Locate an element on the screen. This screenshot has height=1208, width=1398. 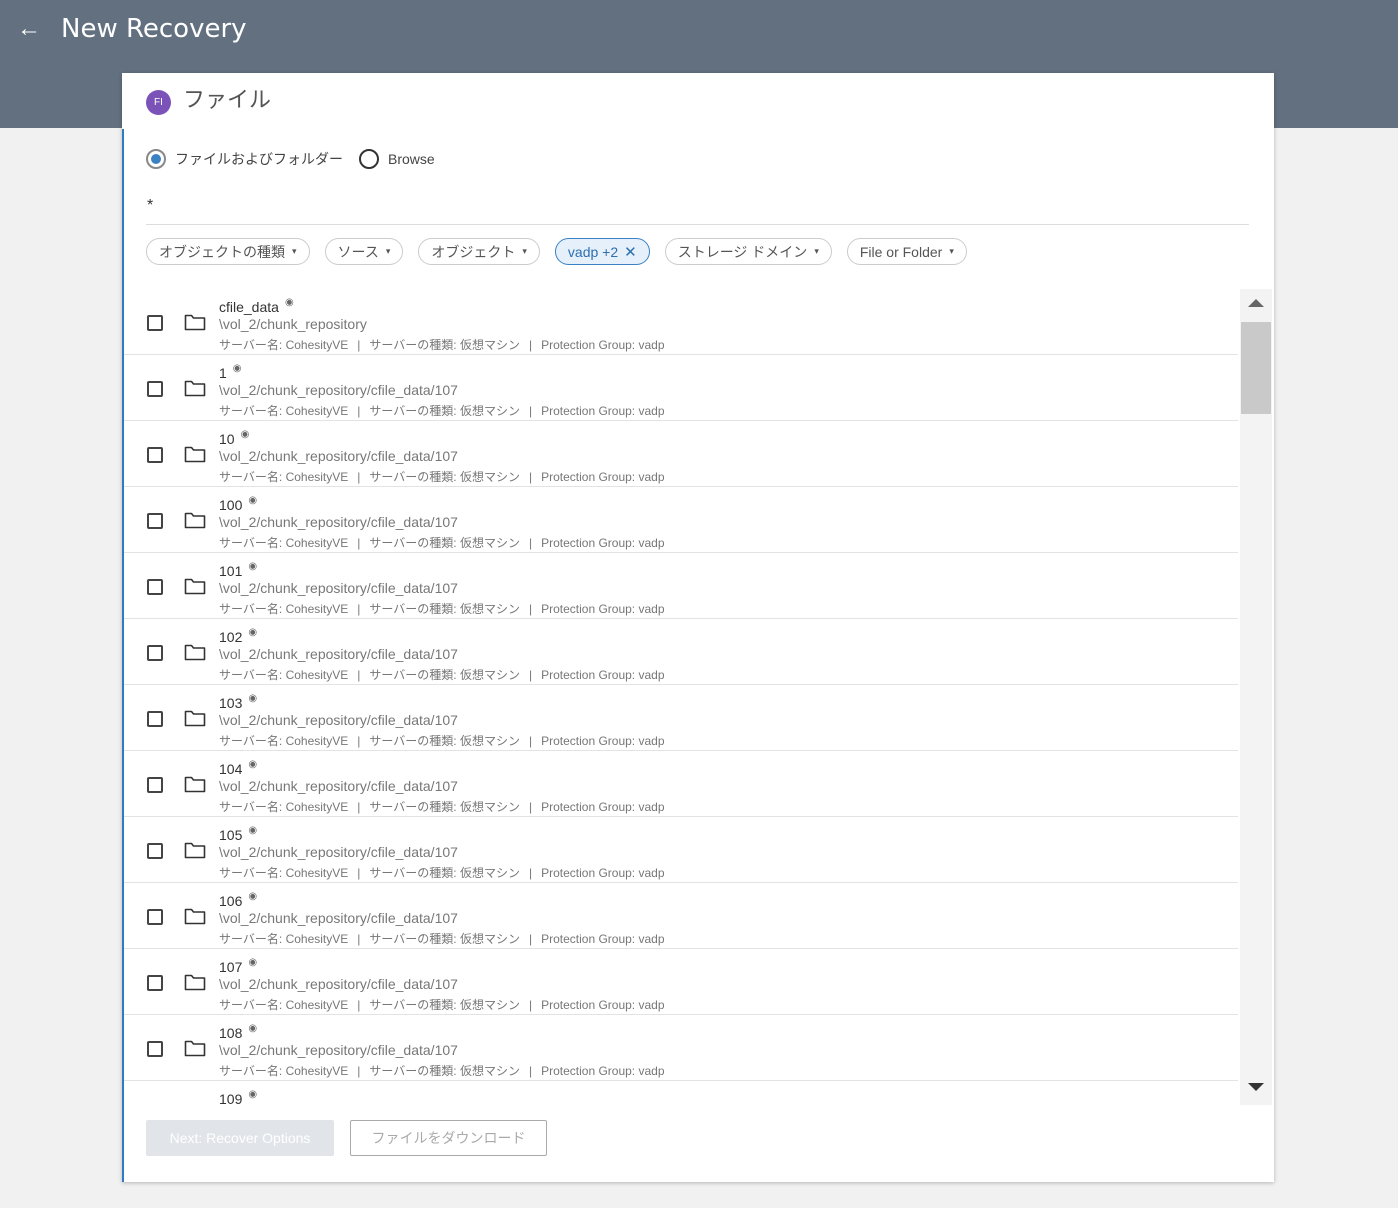
item-name: 104 is located at coordinates (230, 769).